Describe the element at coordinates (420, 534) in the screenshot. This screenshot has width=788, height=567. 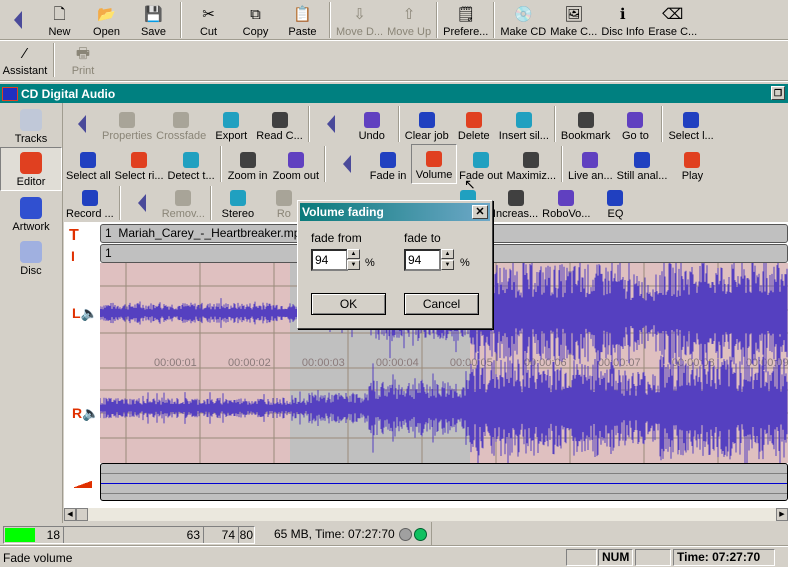
I see `status-led-green-icon` at that location.